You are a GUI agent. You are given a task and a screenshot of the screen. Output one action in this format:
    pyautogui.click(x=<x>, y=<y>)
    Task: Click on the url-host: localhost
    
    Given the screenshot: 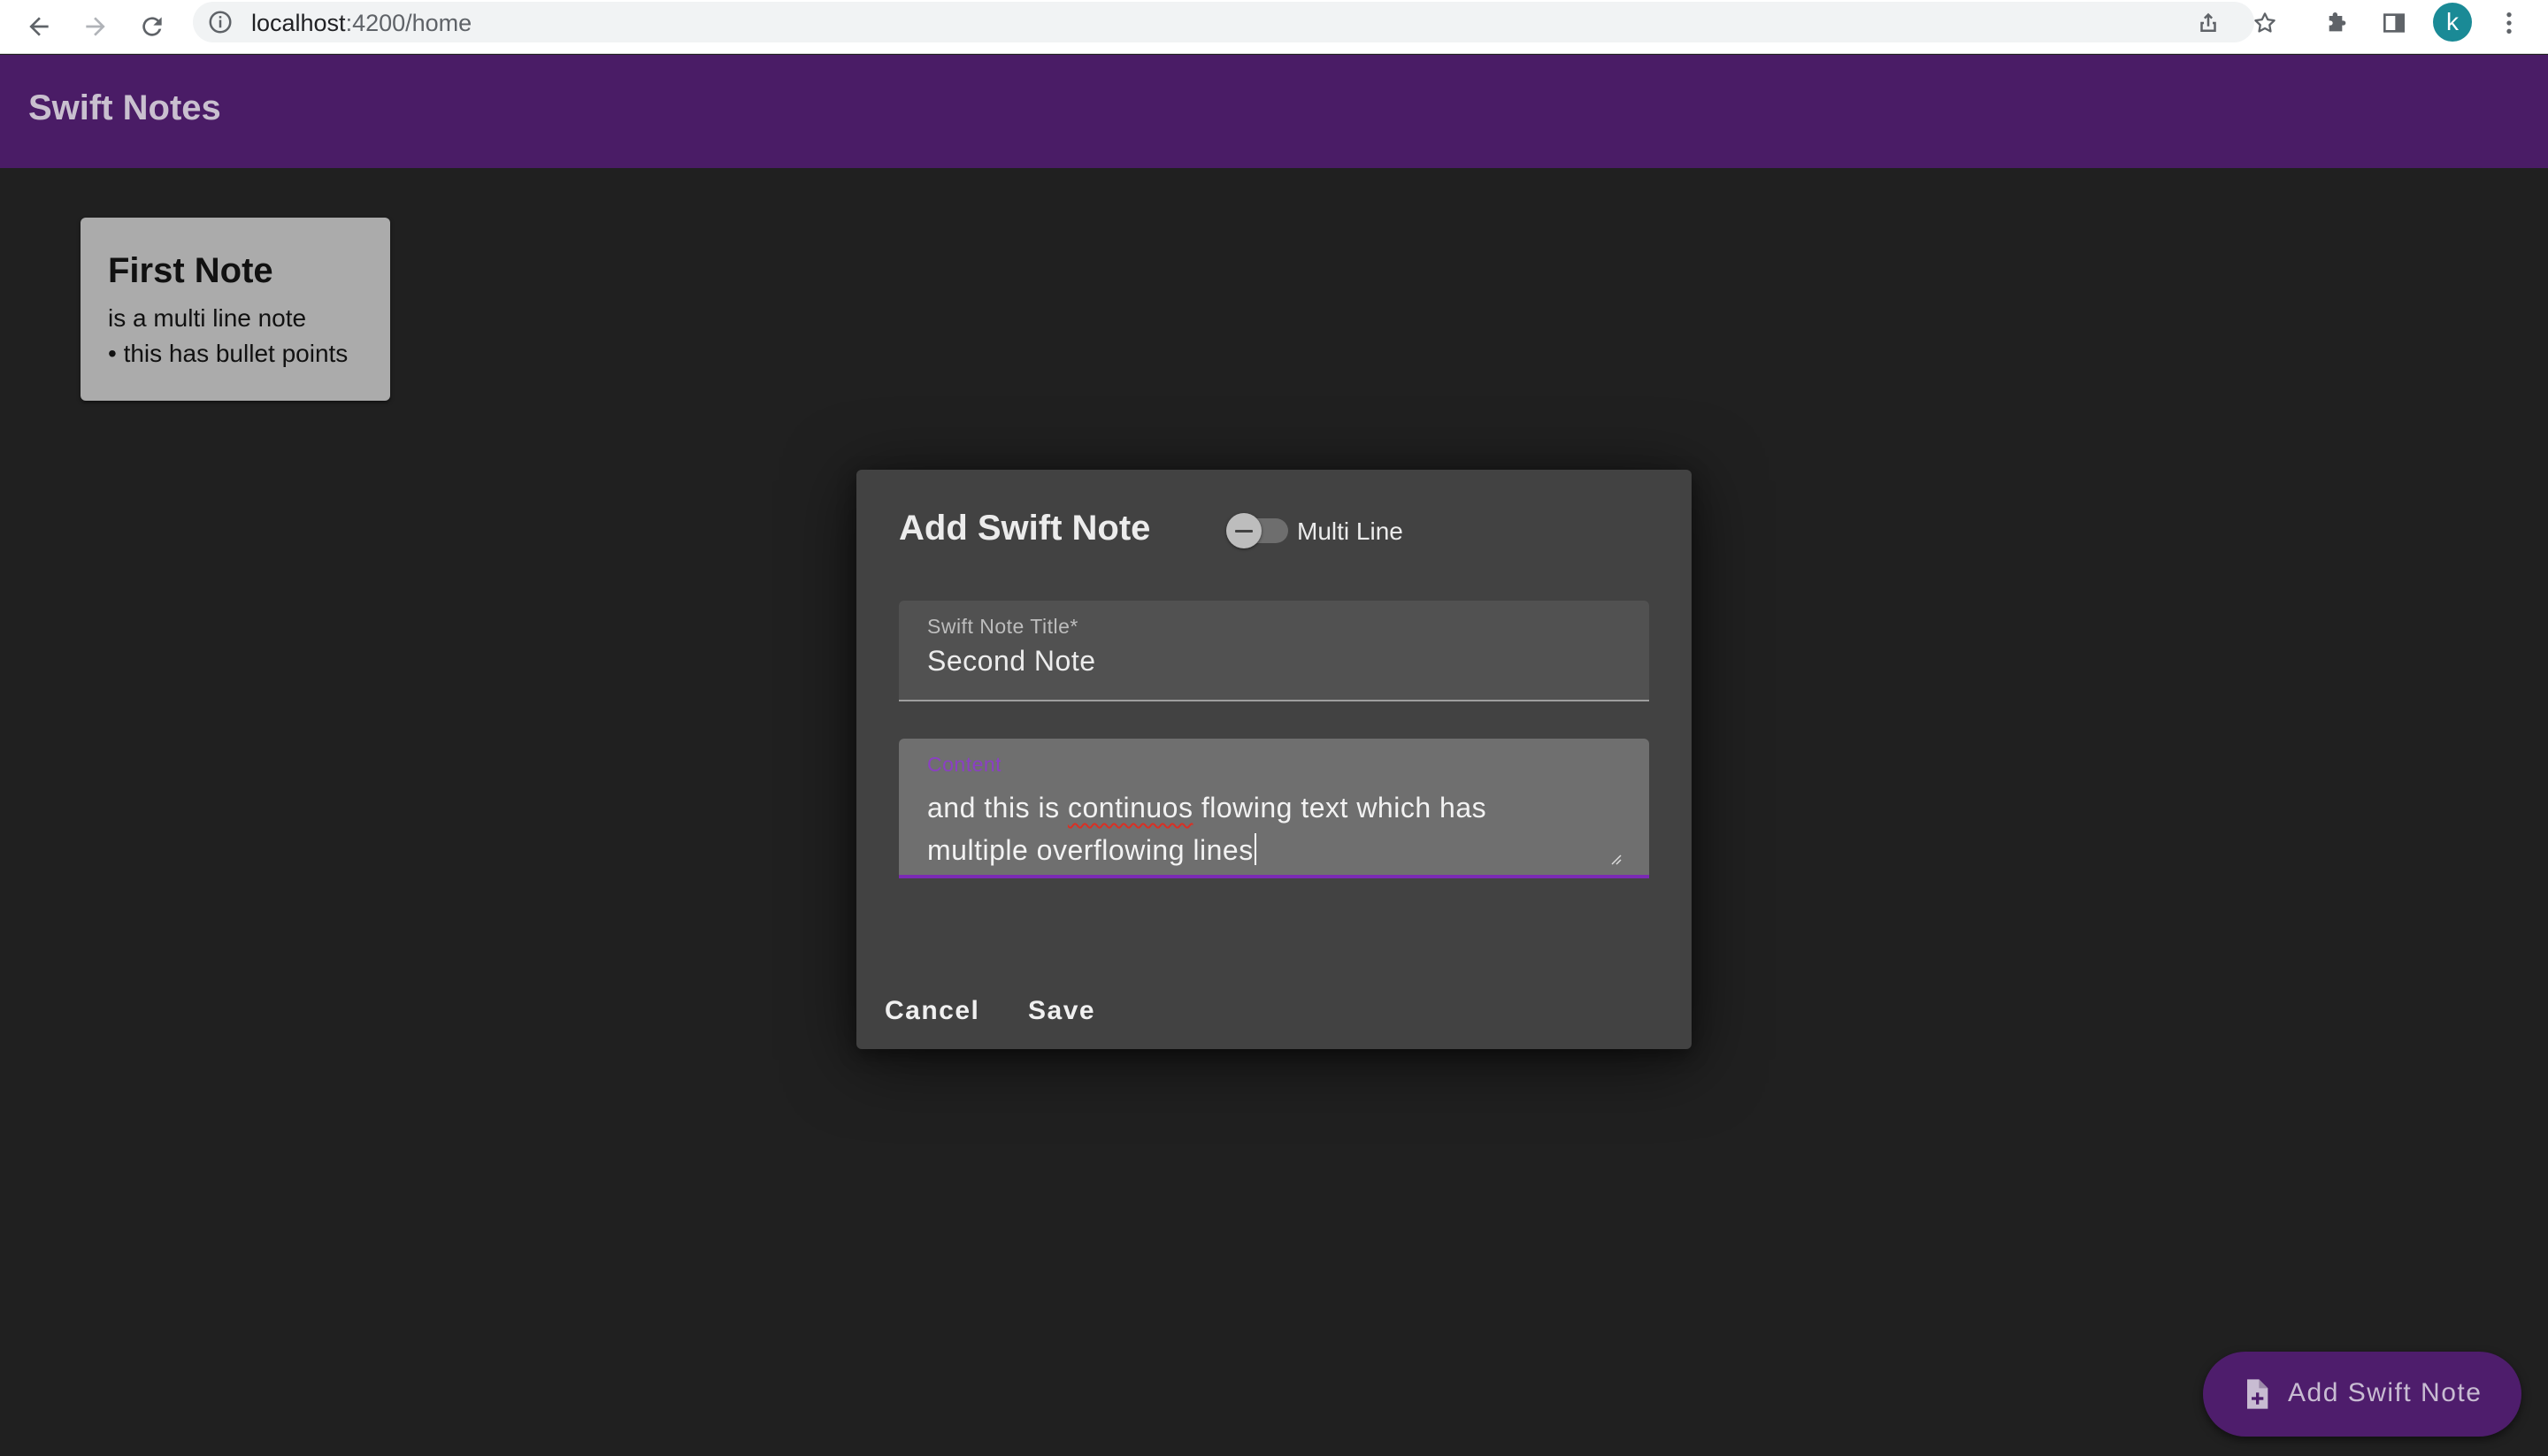 What is the action you would take?
    pyautogui.click(x=298, y=23)
    